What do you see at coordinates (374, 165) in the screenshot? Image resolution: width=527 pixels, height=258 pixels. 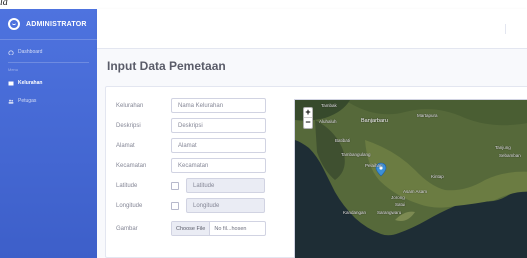 I see `map-label-pelaihari: Pelaihari` at bounding box center [374, 165].